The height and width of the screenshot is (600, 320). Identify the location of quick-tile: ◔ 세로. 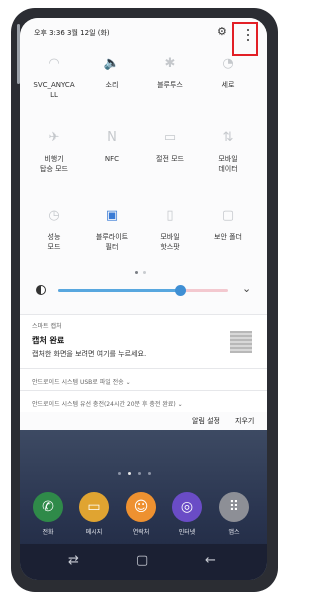
(228, 71).